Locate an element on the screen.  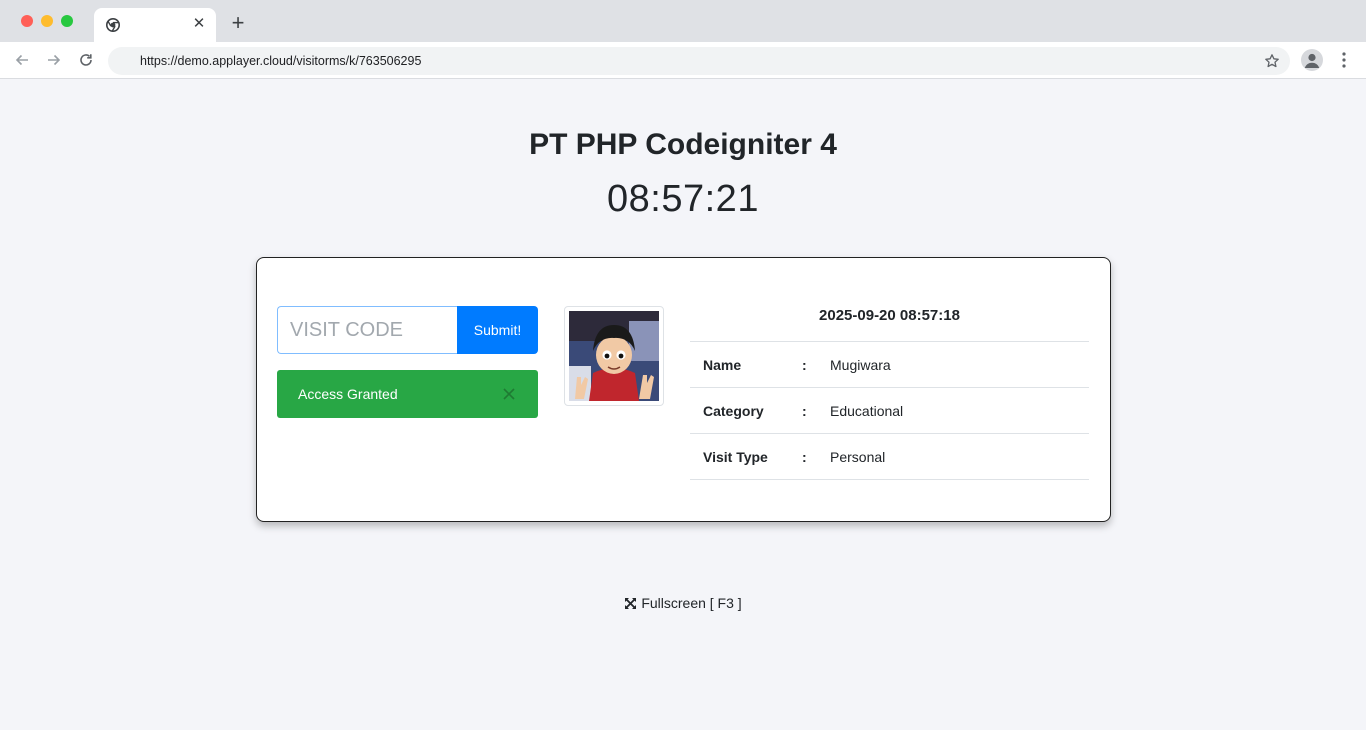
info-row-category: Category : Educational is located at coordinates (889, 411).